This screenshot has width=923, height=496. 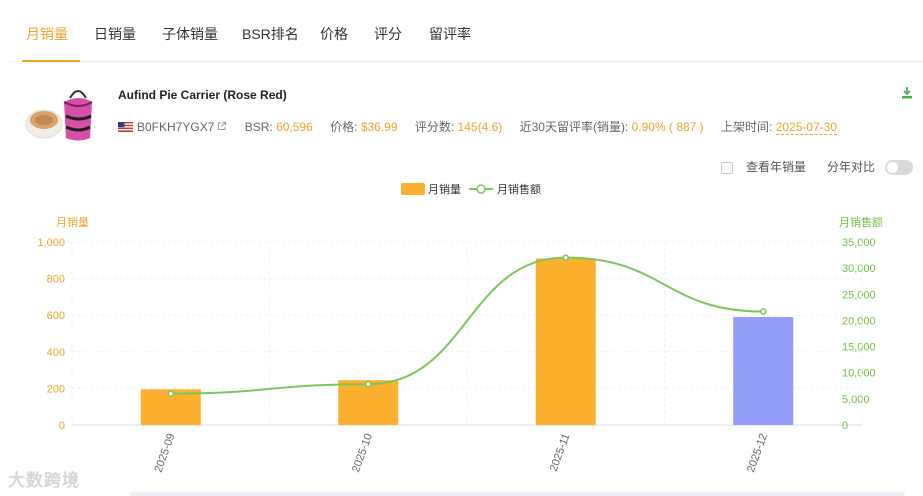 I want to click on chart-tabs: 月销量 日销量 子体销量 BSR排名 价格 评分 留评率, so click(x=466, y=31).